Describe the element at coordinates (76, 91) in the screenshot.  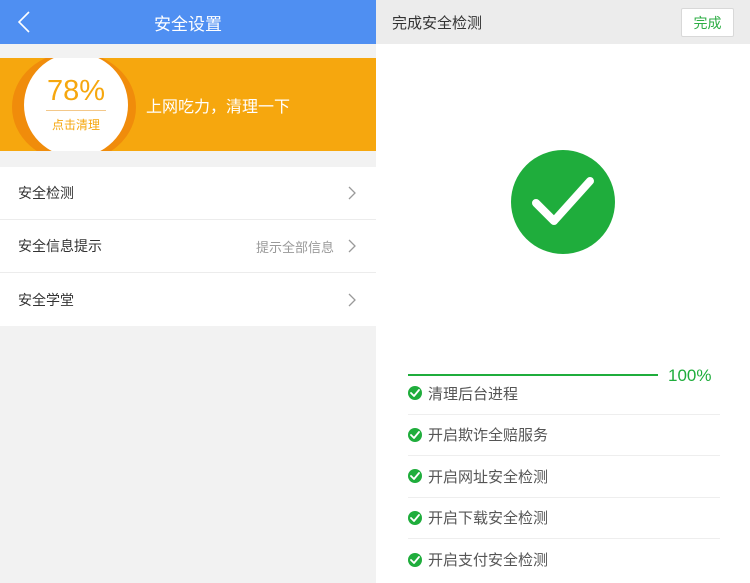
I see `usage-percent: 78%` at that location.